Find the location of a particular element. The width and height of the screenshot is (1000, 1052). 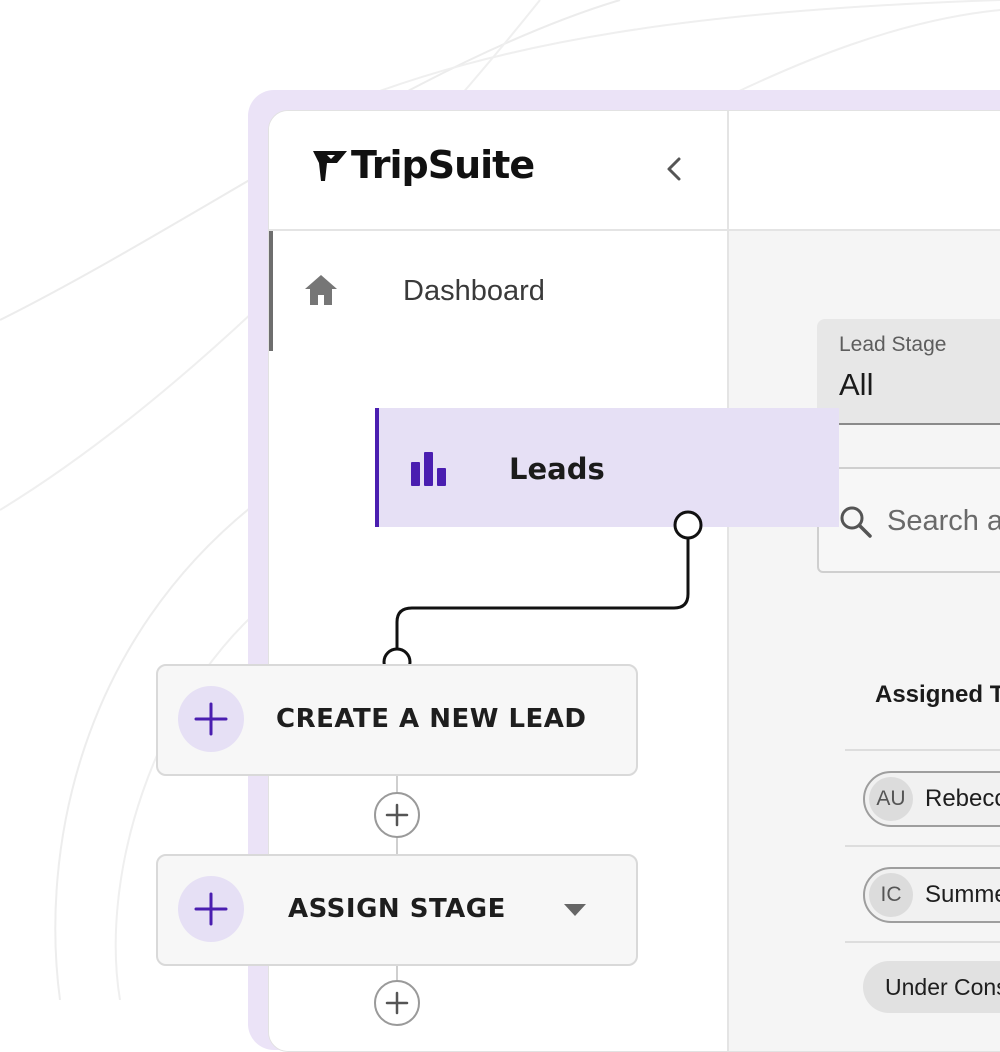

workflow-step-create-lead: CREATE A NEW LEAD is located at coordinates (397, 720).